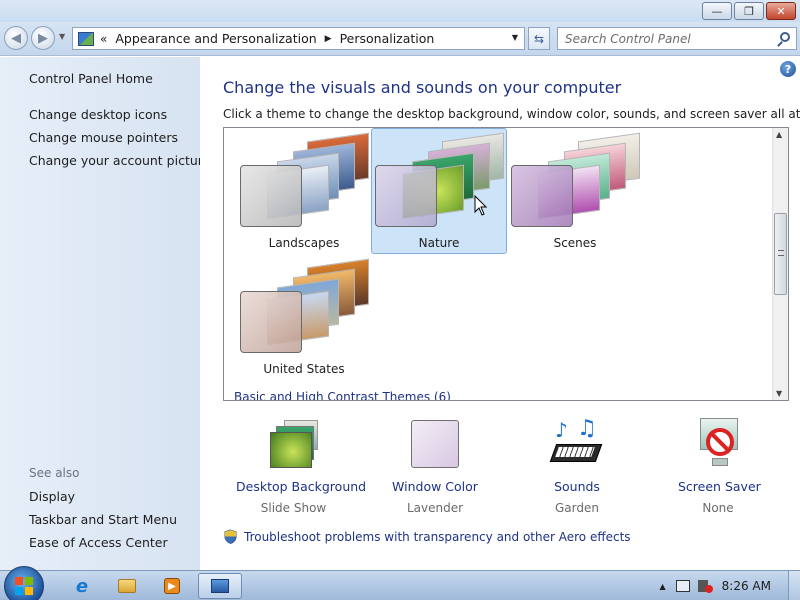 Image resolution: width=800 pixels, height=600 pixels. What do you see at coordinates (779, 393) in the screenshot?
I see `scroll-down-icon: ▼` at bounding box center [779, 393].